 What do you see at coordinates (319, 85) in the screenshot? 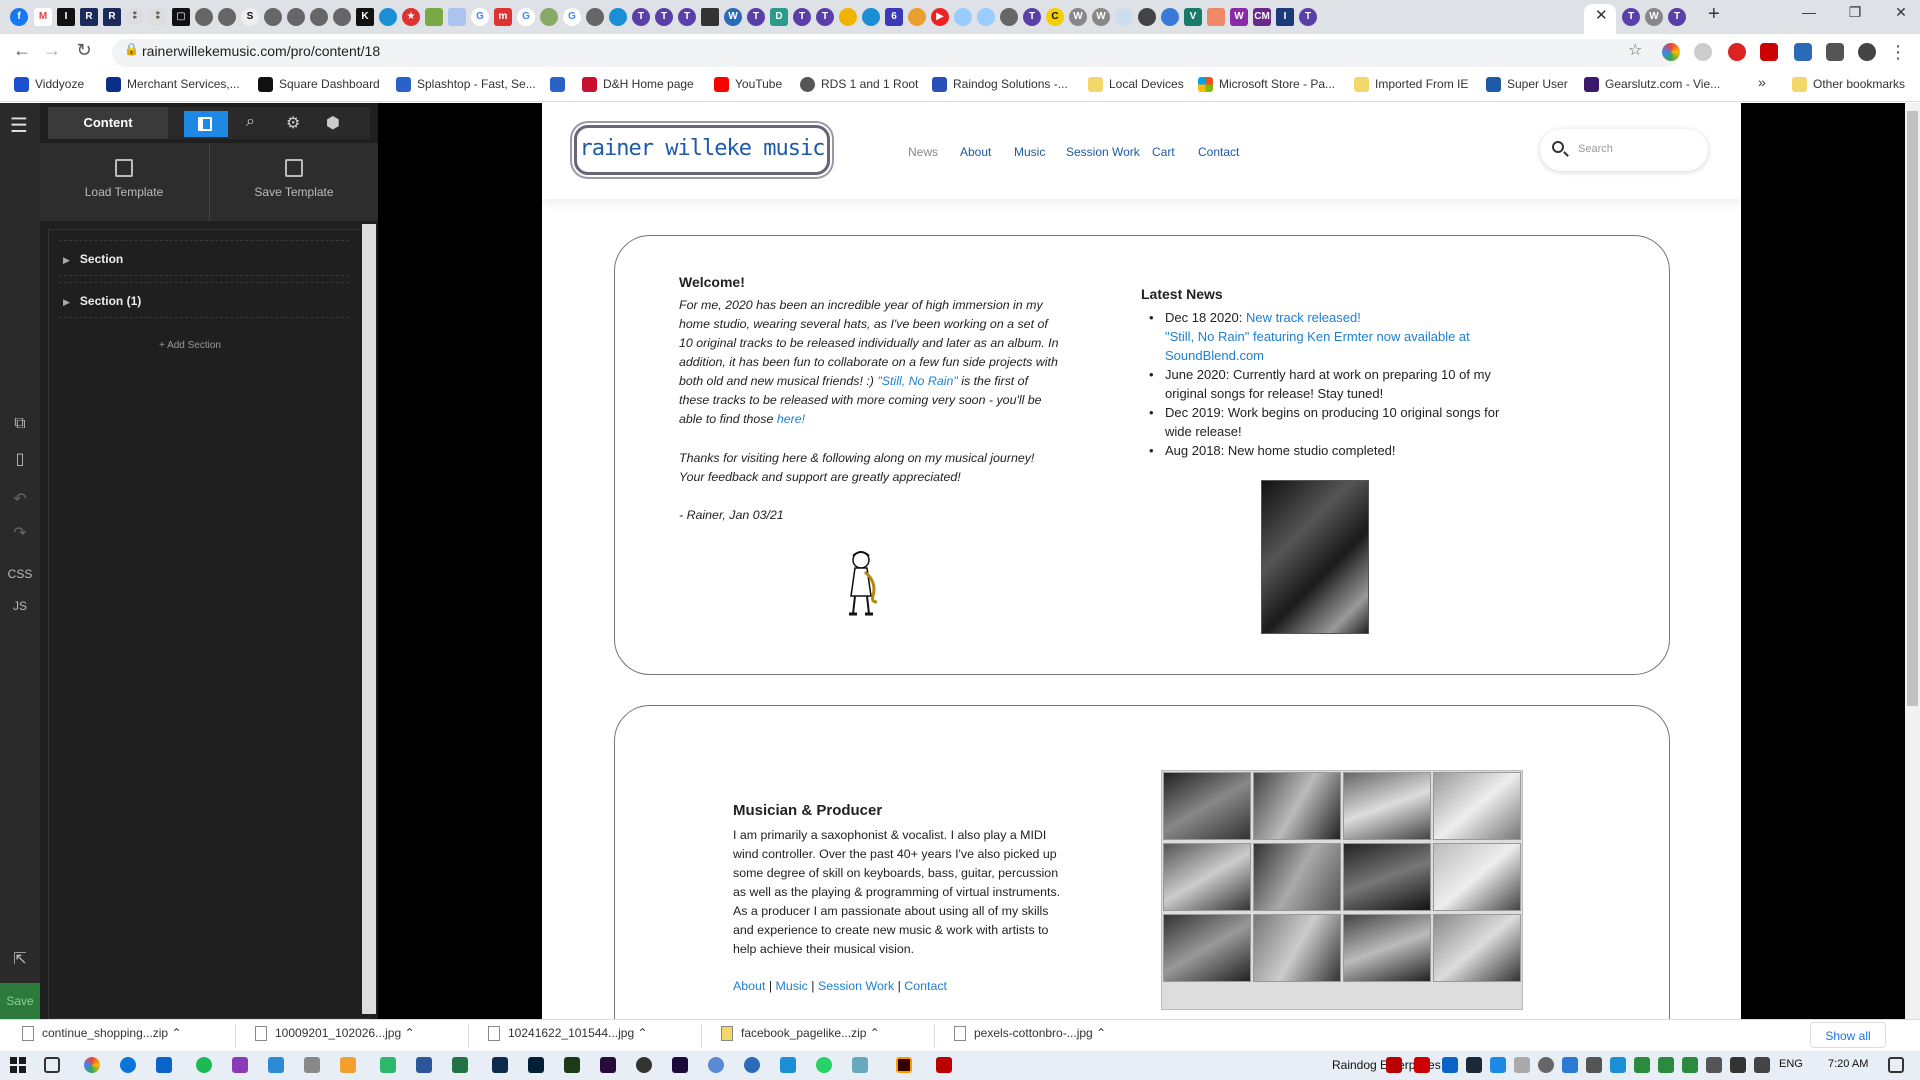
I see `bookmark-item: Square Dashboard` at bounding box center [319, 85].